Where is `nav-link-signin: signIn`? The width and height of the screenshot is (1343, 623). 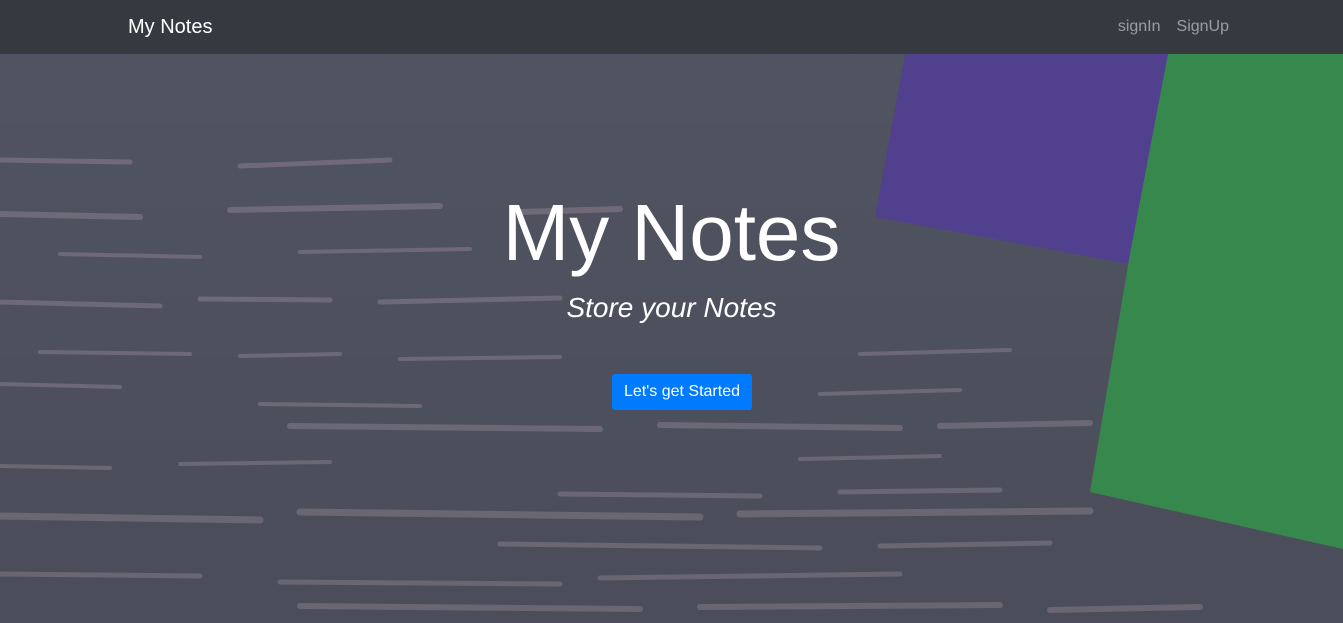 nav-link-signin: signIn is located at coordinates (1139, 27).